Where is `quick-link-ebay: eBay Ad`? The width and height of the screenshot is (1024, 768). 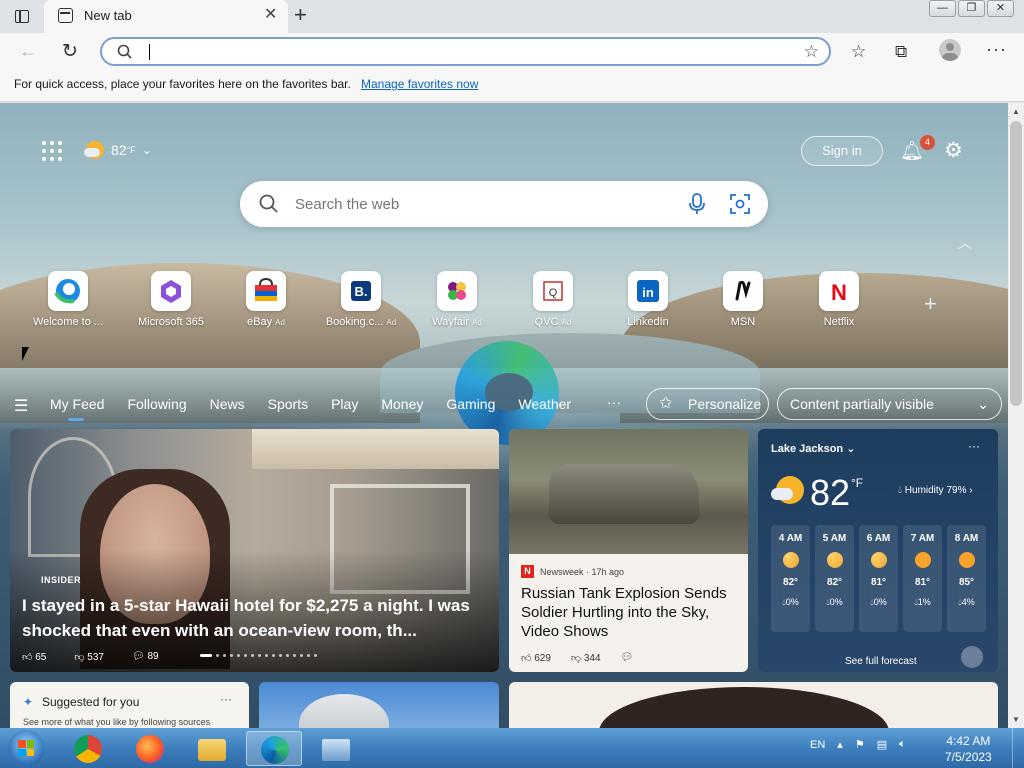
quick-link-ebay: eBay Ad is located at coordinates (266, 299).